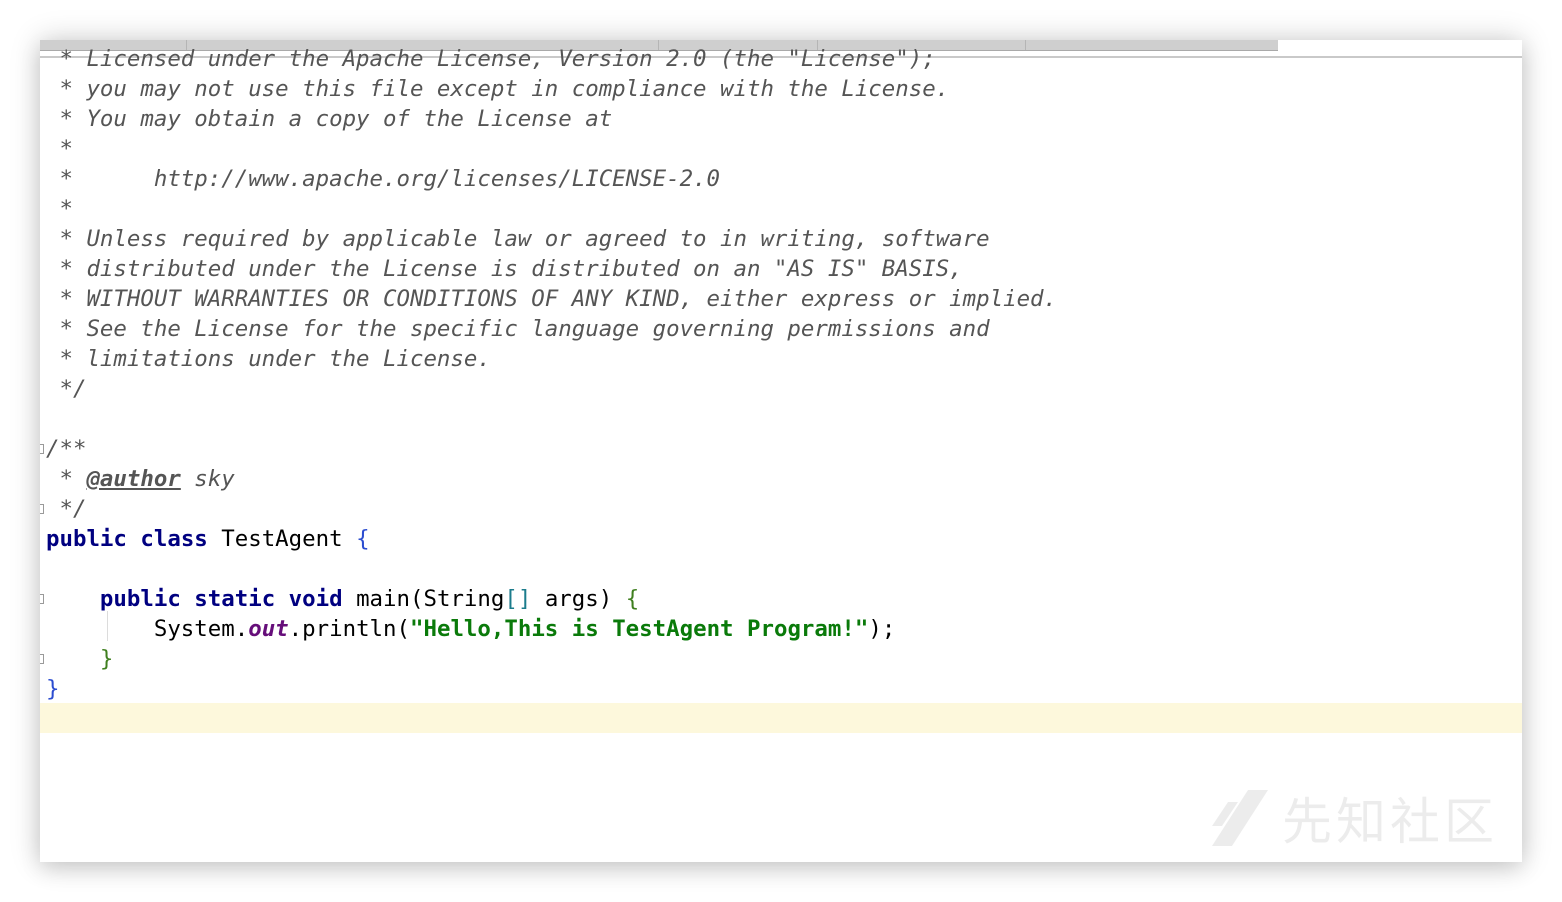 This screenshot has width=1562, height=902. I want to click on class-close-brace: }, so click(53, 689).